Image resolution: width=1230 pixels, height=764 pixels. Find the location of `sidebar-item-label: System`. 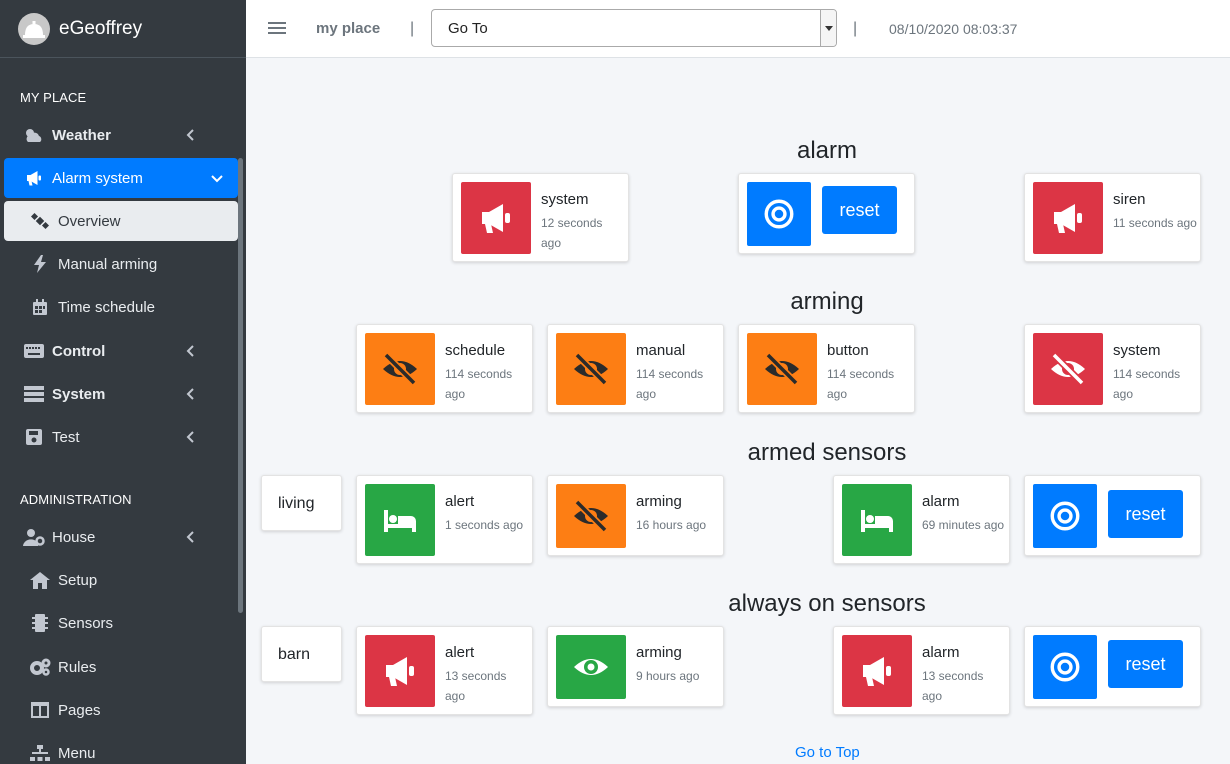

sidebar-item-label: System is located at coordinates (79, 394).